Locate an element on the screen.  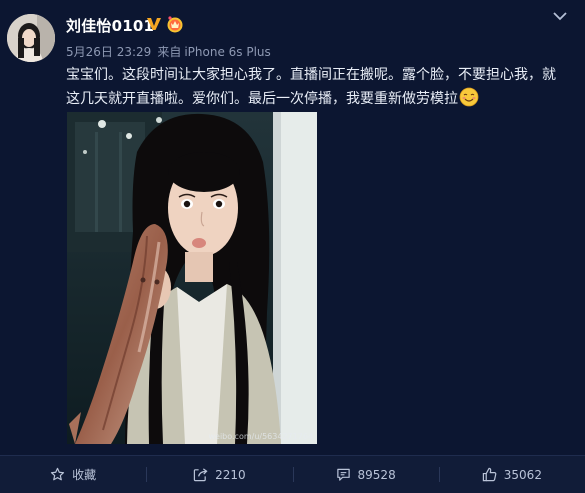
favorite-label: 收藏 is located at coordinates (84, 475).